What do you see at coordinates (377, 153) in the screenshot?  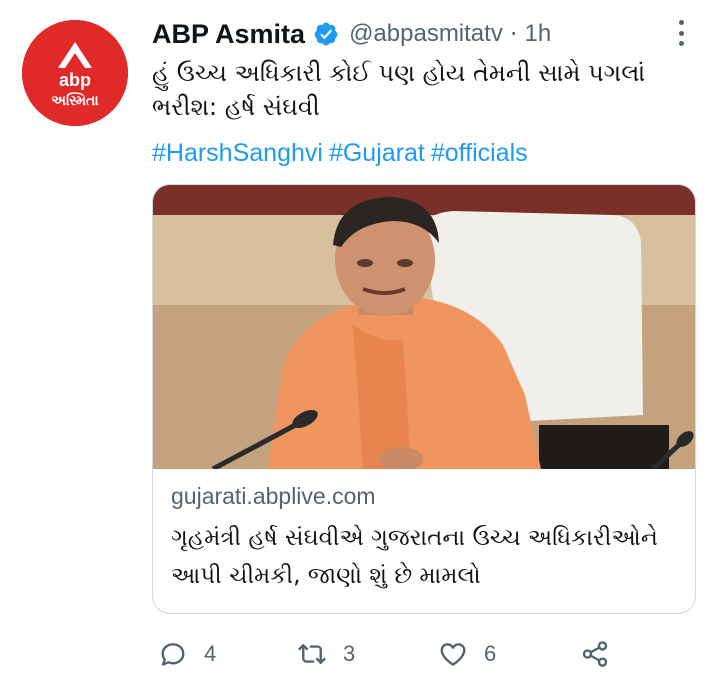 I see `hashtag-link: #Gujarat` at bounding box center [377, 153].